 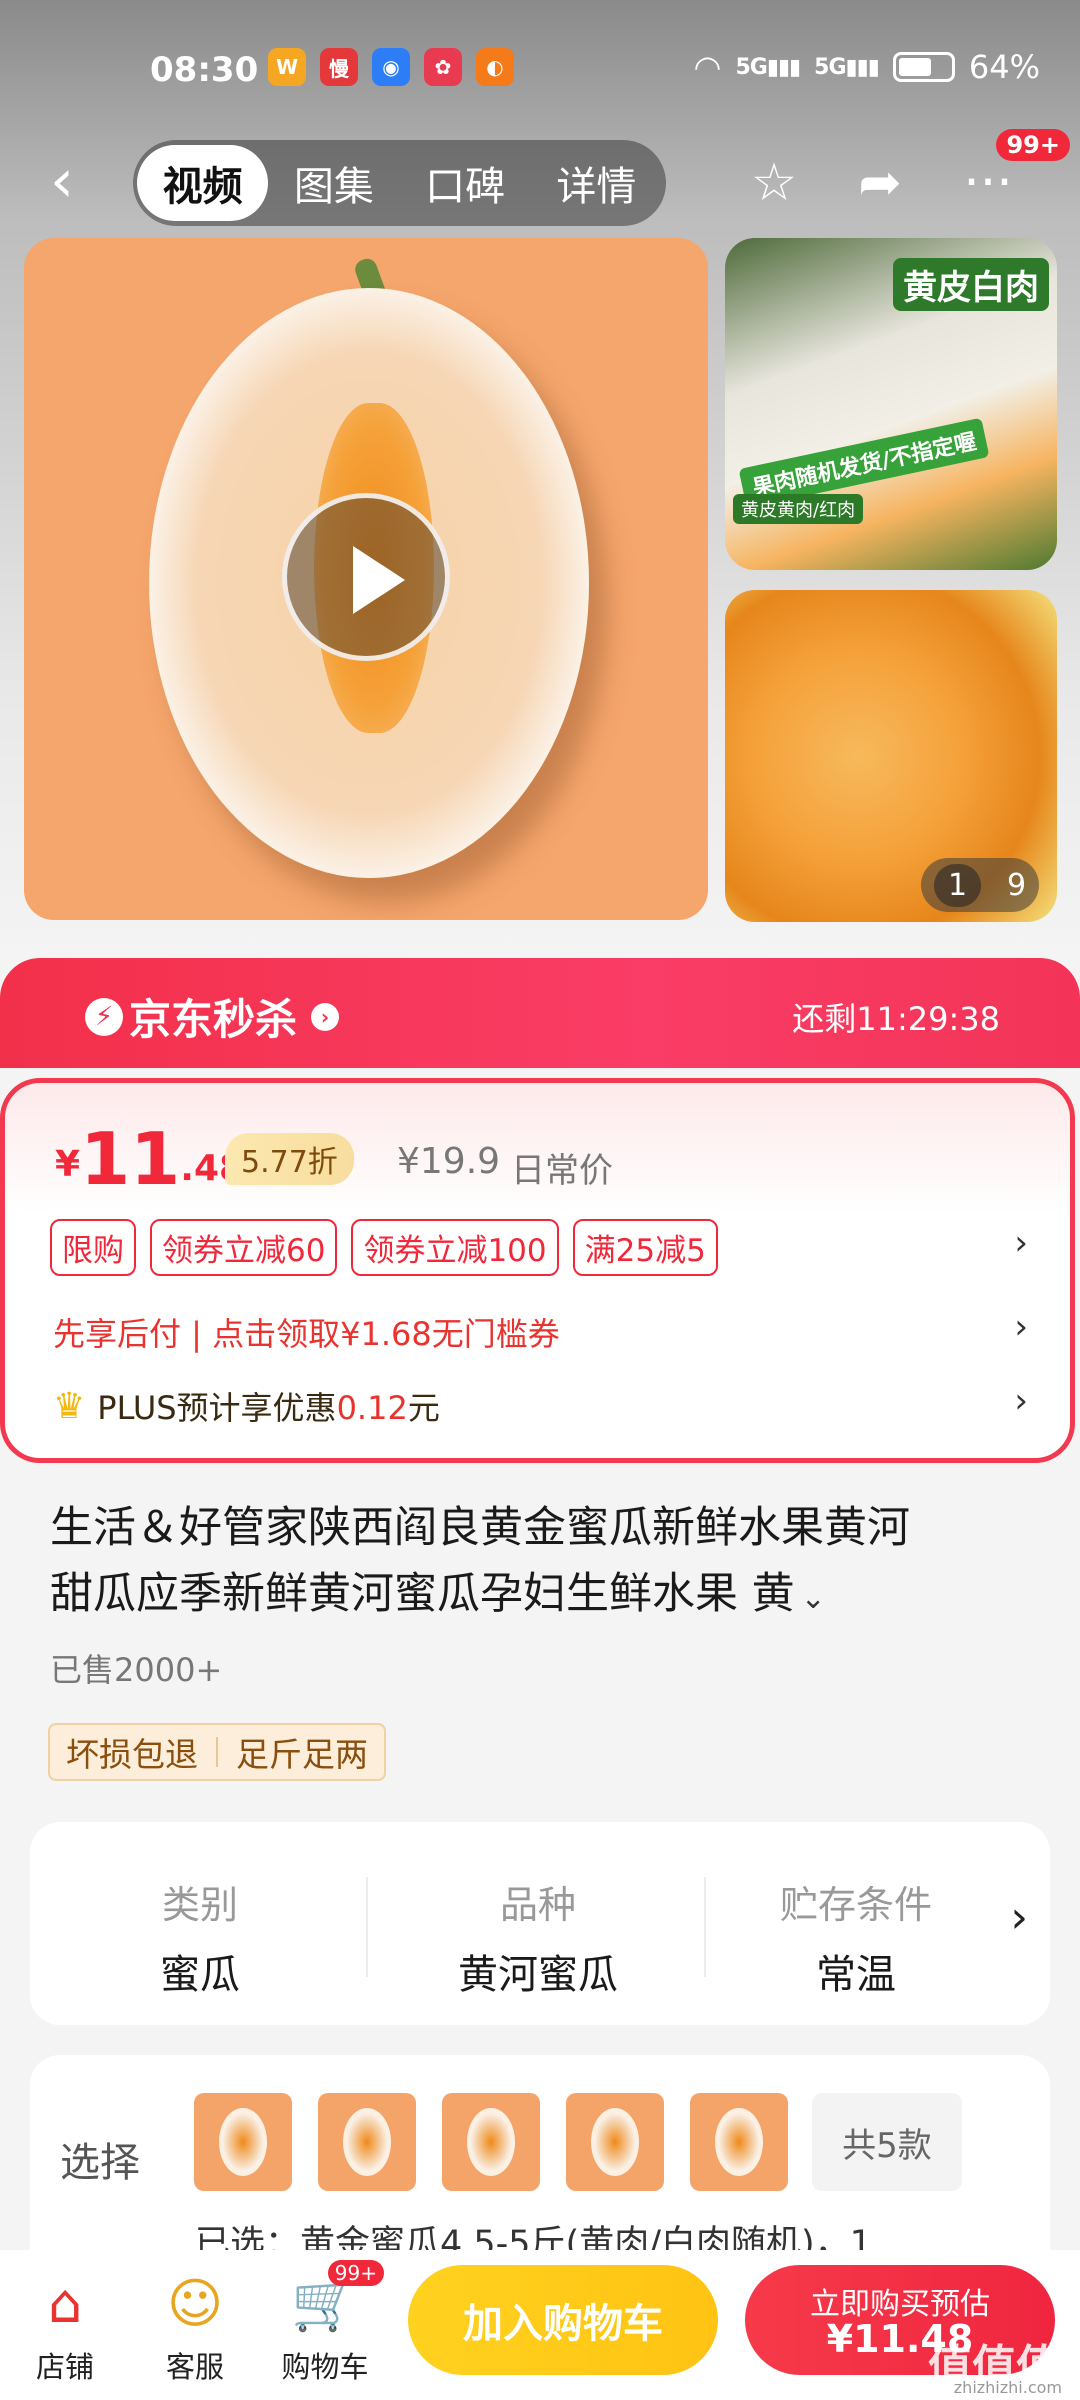 What do you see at coordinates (887, 2142) in the screenshot?
I see `variant-count: 共5款` at bounding box center [887, 2142].